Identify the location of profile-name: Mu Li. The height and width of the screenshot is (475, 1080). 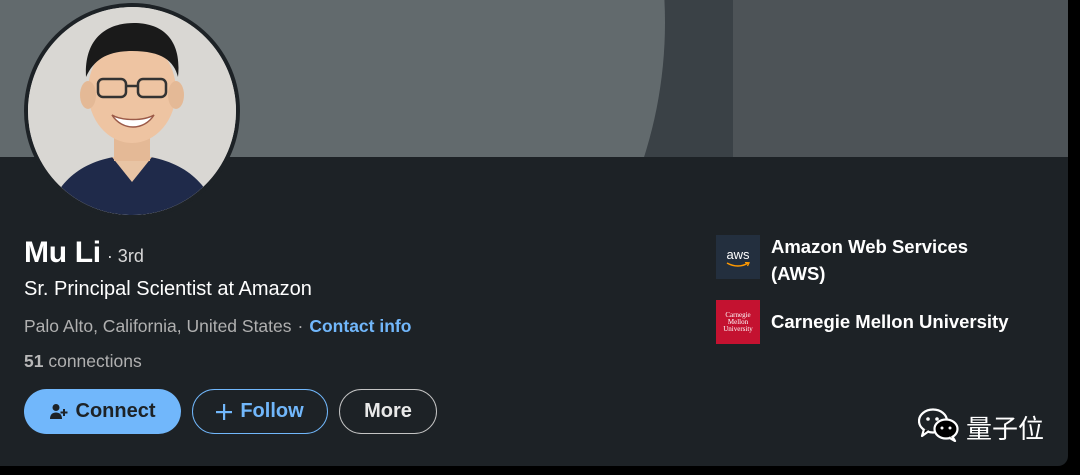
(62, 252).